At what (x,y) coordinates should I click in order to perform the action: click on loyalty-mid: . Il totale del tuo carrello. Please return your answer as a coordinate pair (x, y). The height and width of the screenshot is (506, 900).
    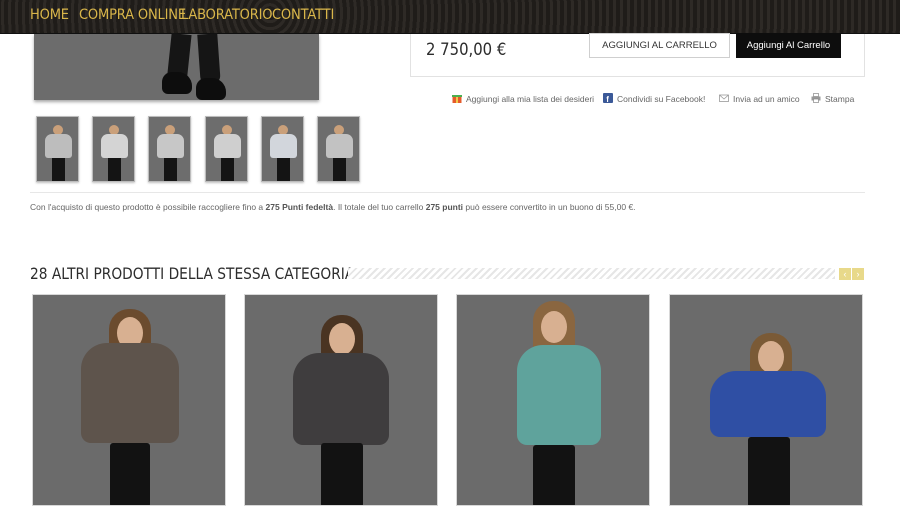
    Looking at the image, I should click on (378, 207).